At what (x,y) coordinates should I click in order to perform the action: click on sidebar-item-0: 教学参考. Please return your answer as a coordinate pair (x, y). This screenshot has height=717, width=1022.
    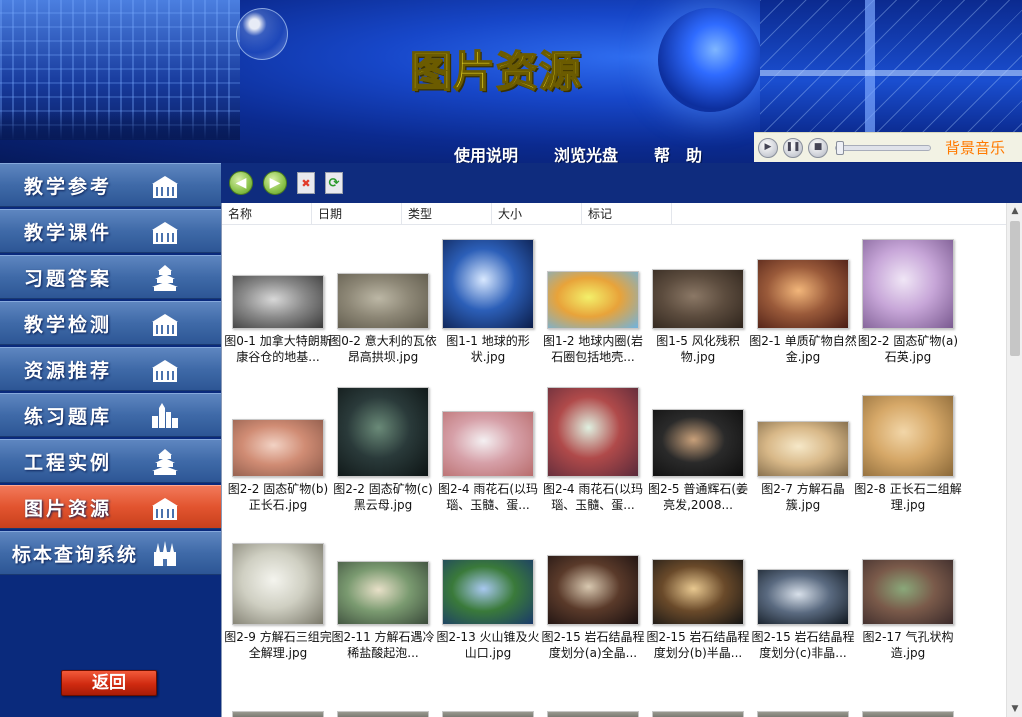
    Looking at the image, I should click on (110, 185).